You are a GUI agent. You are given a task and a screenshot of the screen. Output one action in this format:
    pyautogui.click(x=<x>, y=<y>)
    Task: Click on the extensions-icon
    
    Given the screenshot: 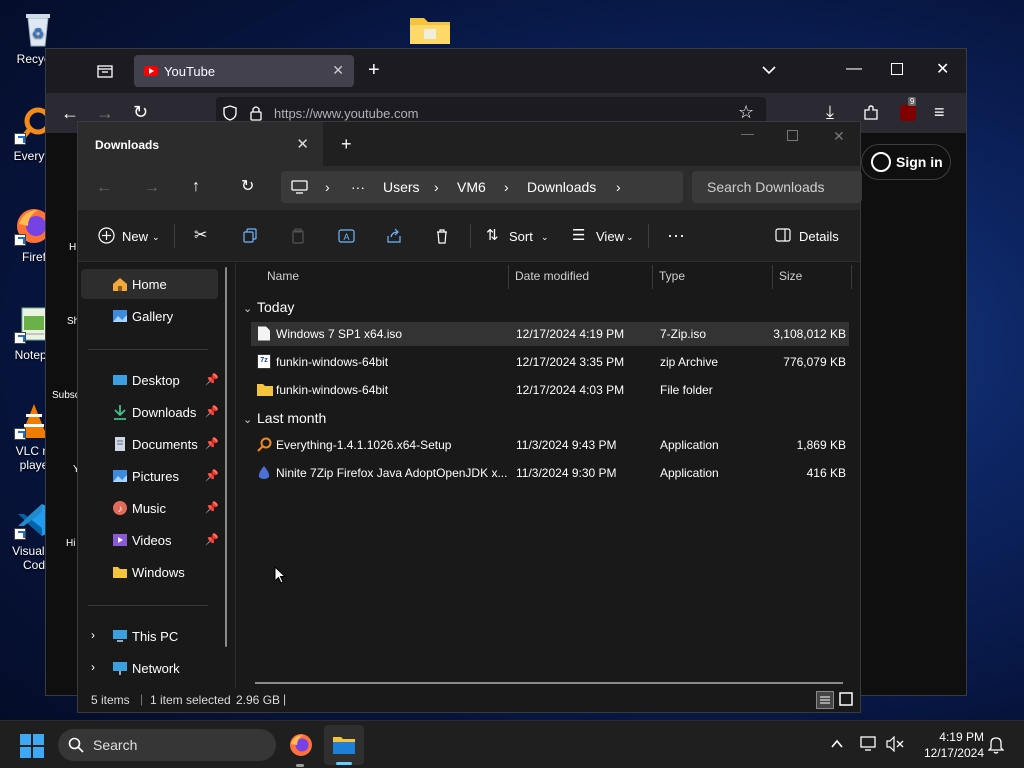 What is the action you would take?
    pyautogui.click(x=871, y=115)
    